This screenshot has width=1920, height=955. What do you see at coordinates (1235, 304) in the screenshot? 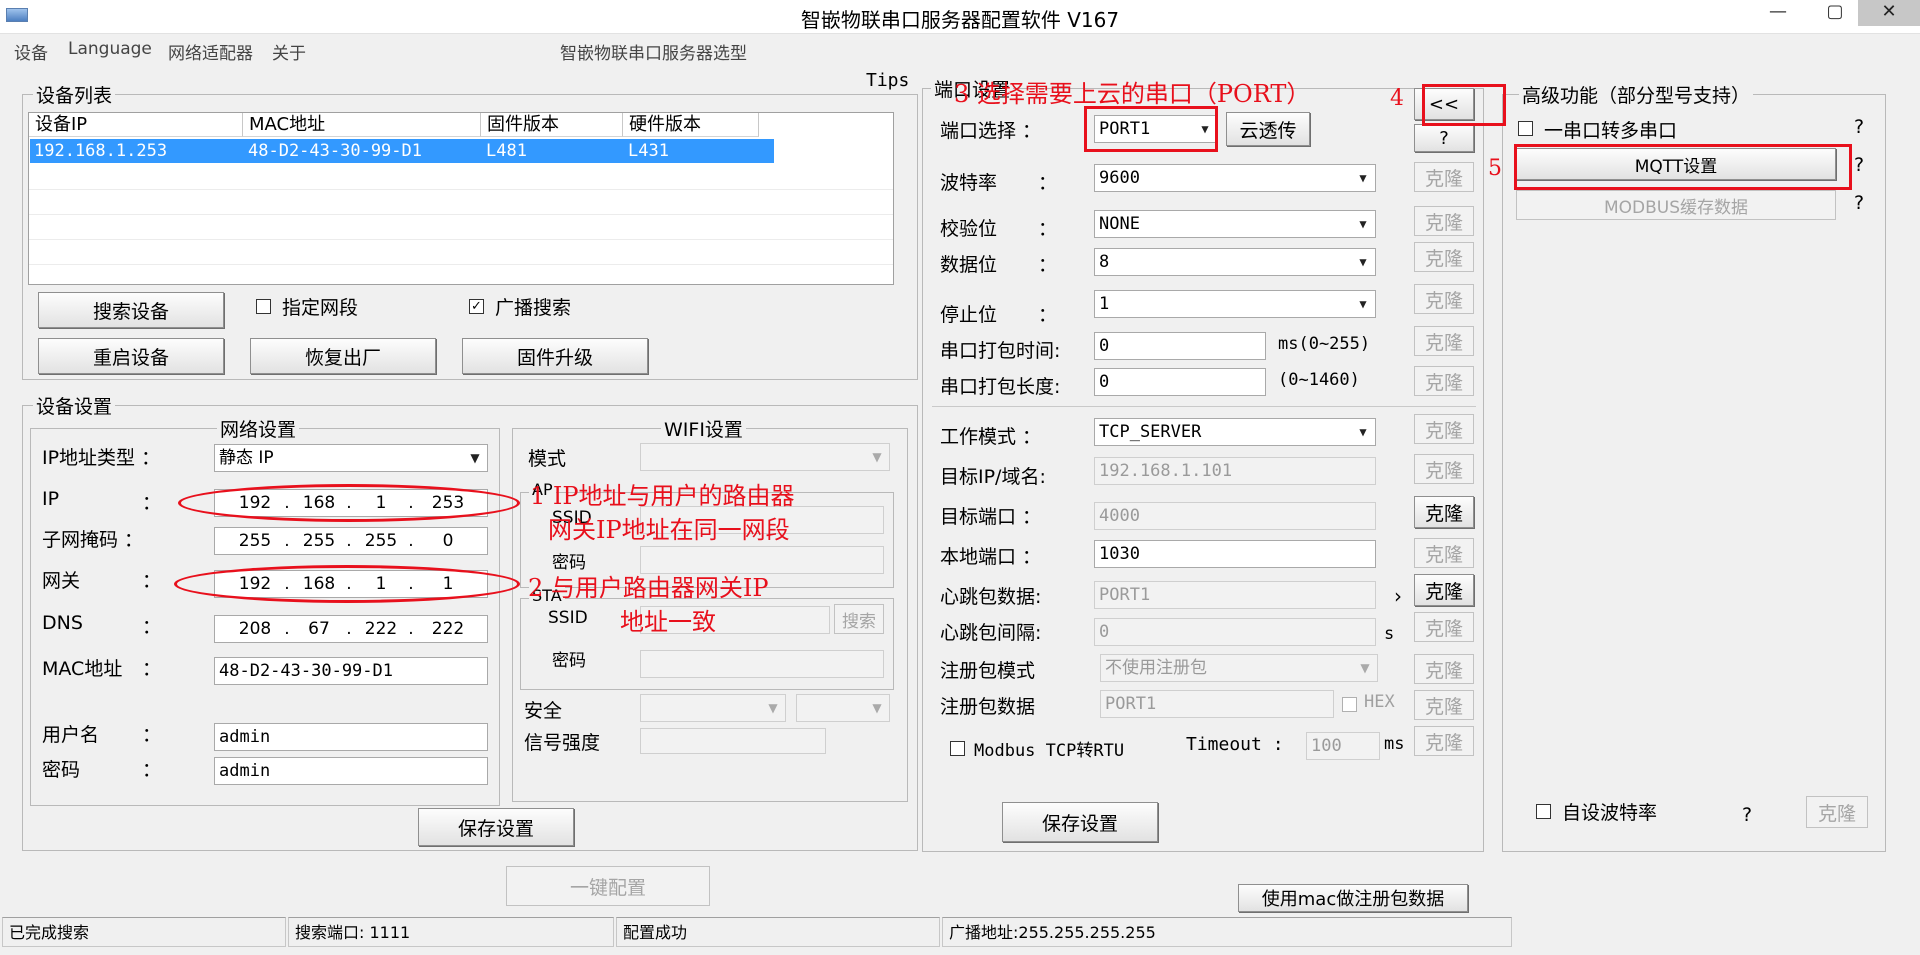
I see `stop-bits-select: 1 ▼` at bounding box center [1235, 304].